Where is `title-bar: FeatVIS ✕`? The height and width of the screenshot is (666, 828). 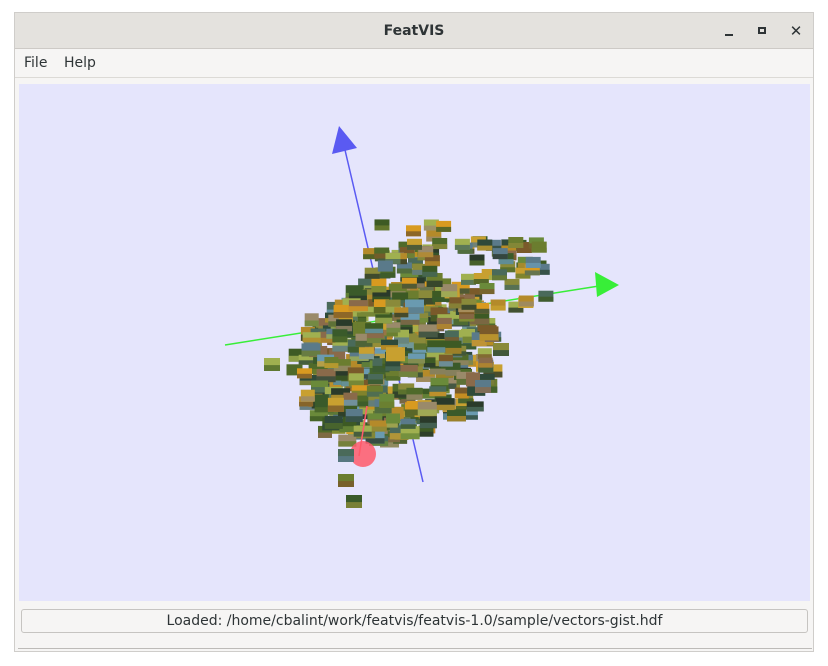 title-bar: FeatVIS ✕ is located at coordinates (414, 31).